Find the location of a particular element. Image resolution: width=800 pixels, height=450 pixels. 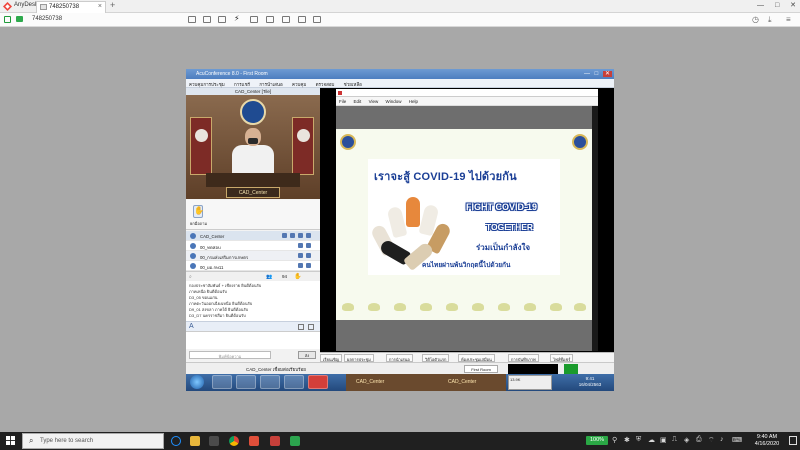

search-icon: ⌕ is located at coordinates (190, 277).